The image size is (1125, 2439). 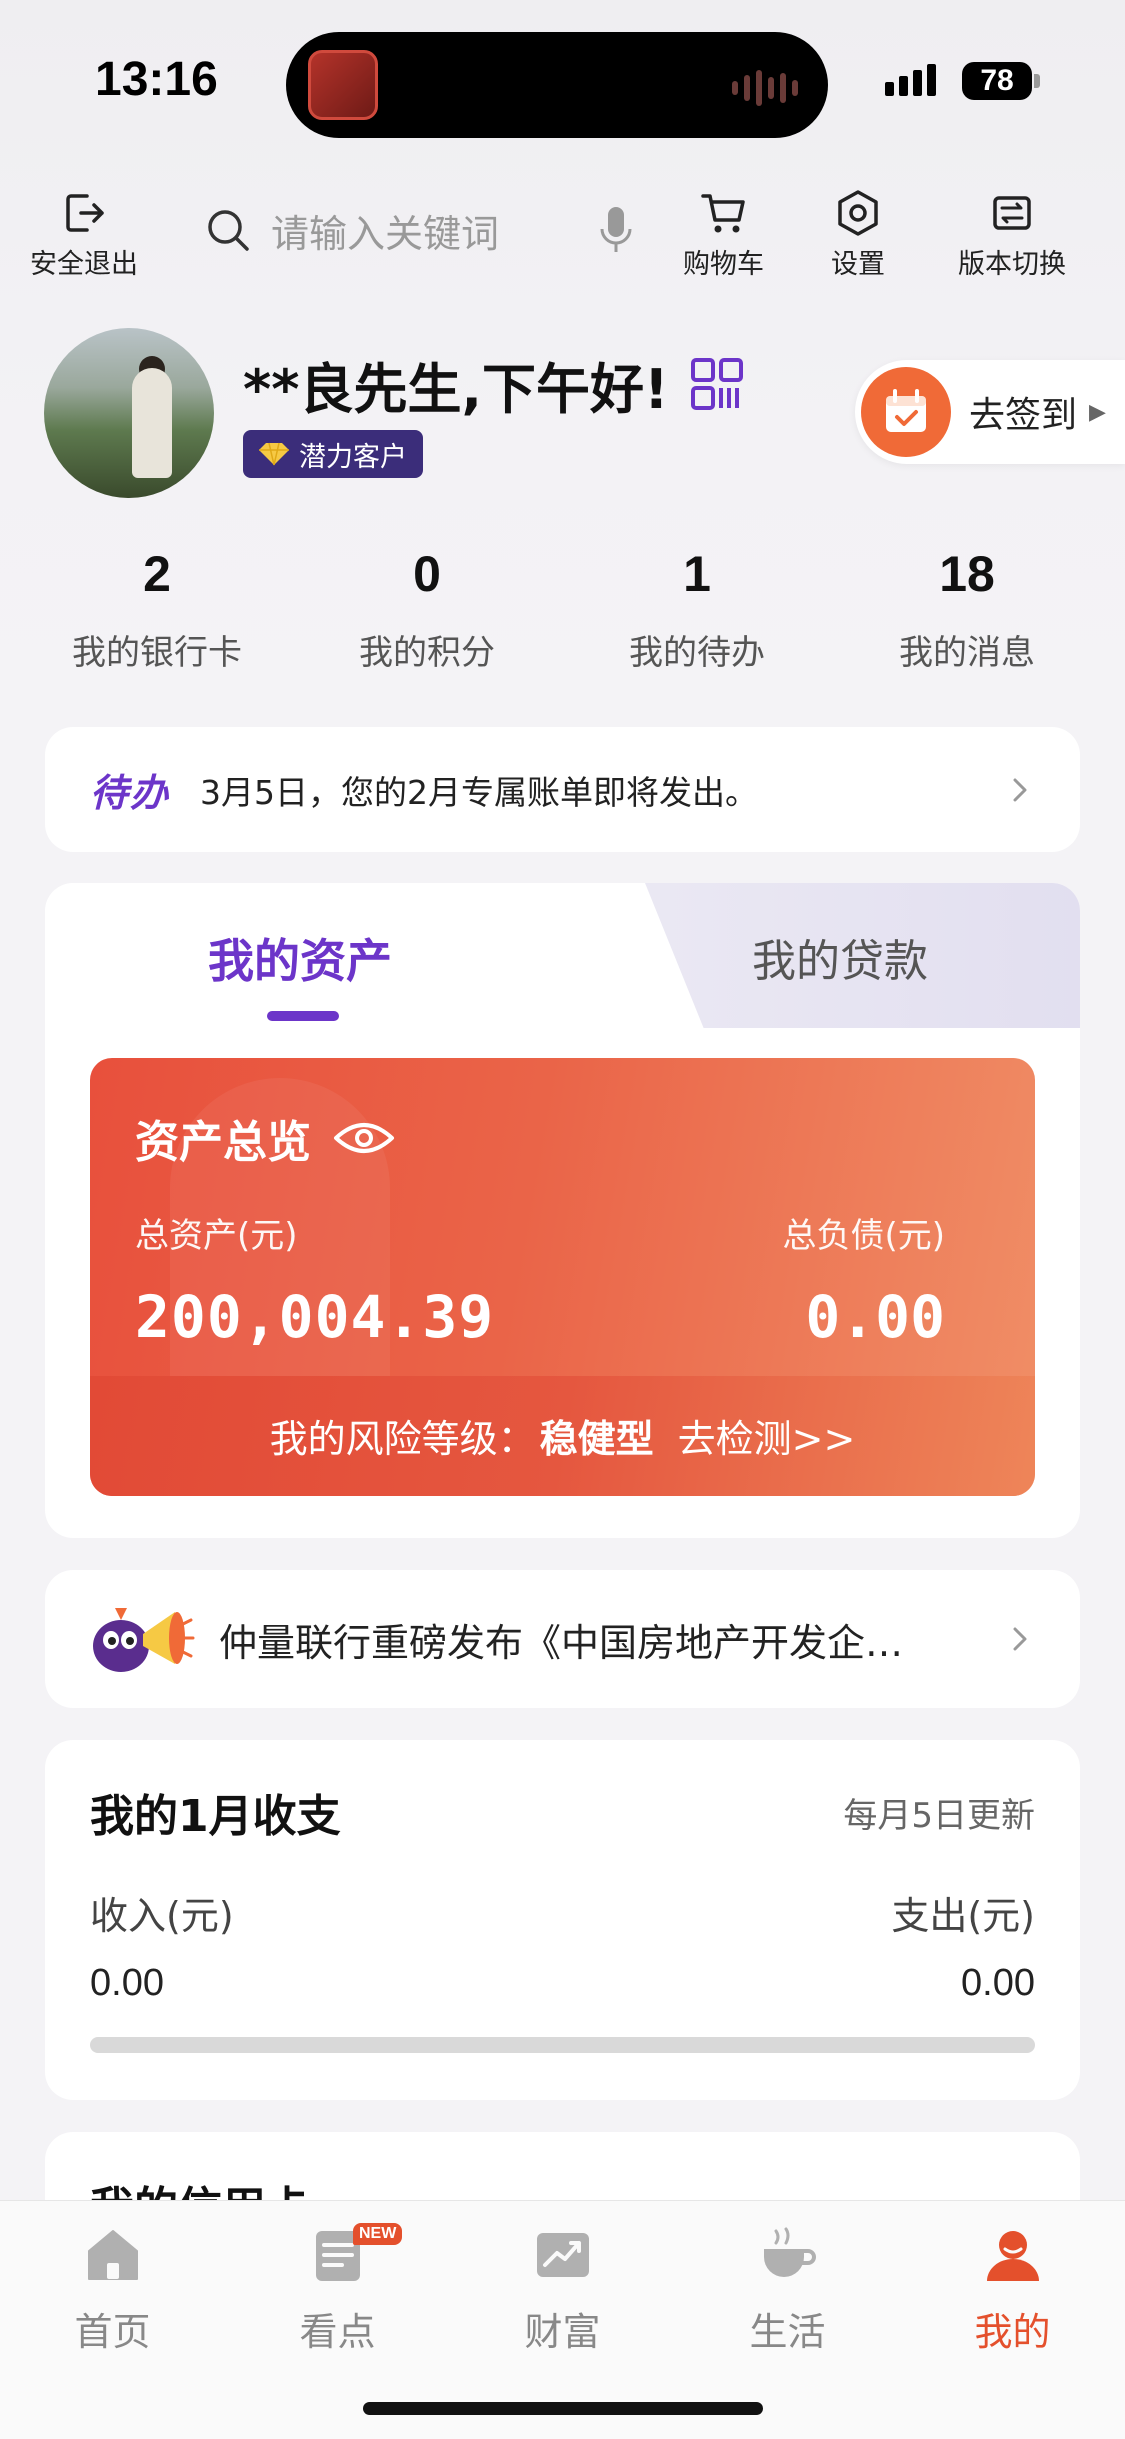 What do you see at coordinates (723, 234) in the screenshot?
I see `cart-button: 购物车` at bounding box center [723, 234].